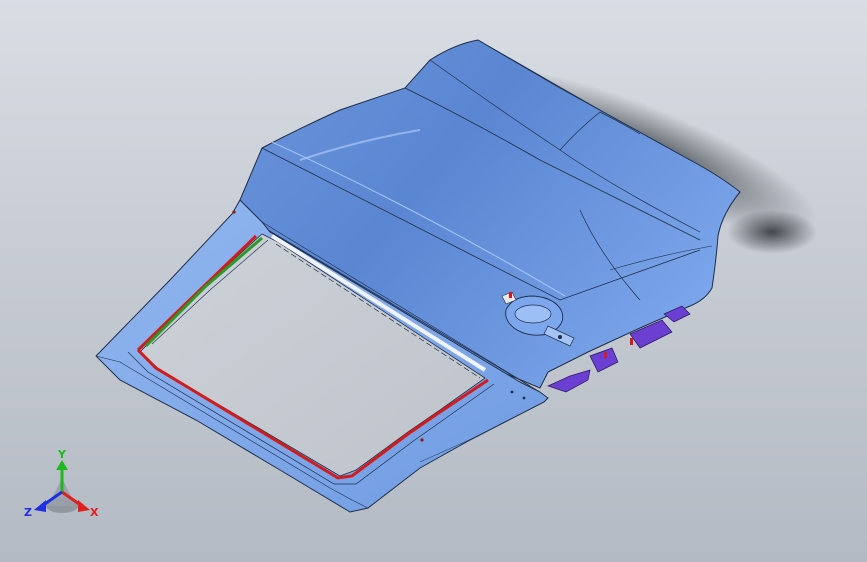  What do you see at coordinates (772, 232) in the screenshot?
I see `drop-shadow-tail` at bounding box center [772, 232].